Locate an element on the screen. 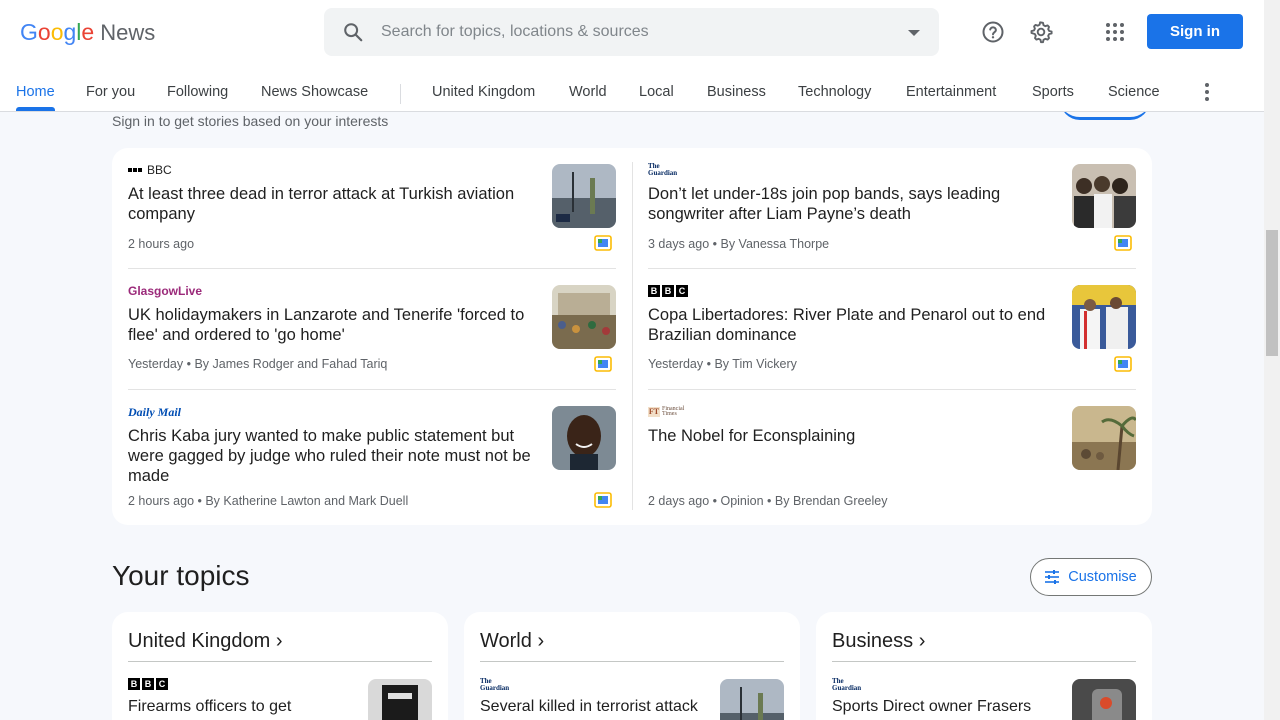 This screenshot has height=720, width=1280. logo-letter: g is located at coordinates (70, 32).